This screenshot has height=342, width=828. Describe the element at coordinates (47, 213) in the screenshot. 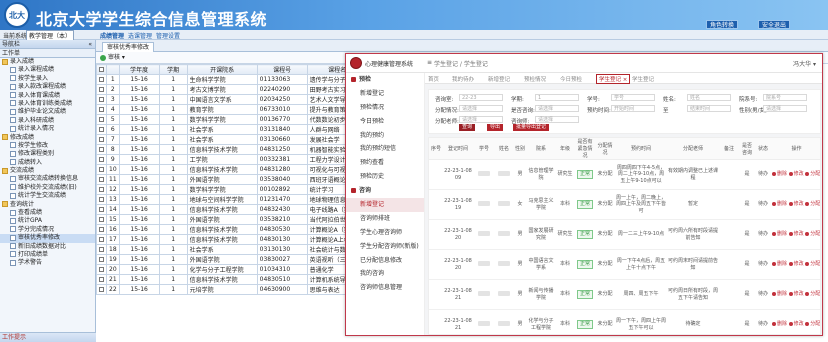

I see `tree-item: 查看成绩` at that location.